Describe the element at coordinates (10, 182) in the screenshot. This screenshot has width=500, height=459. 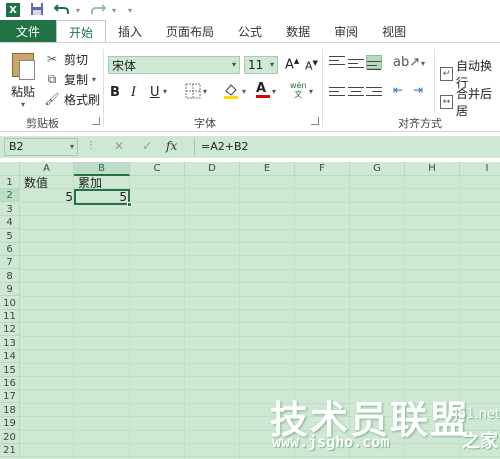
I see `row-header-1: 1` at that location.